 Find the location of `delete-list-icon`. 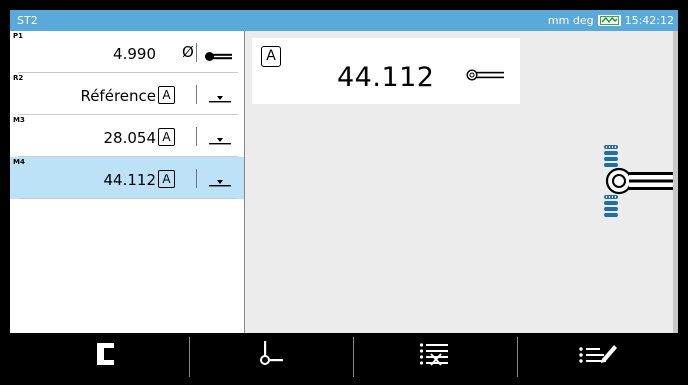

delete-list-icon is located at coordinates (434, 356).